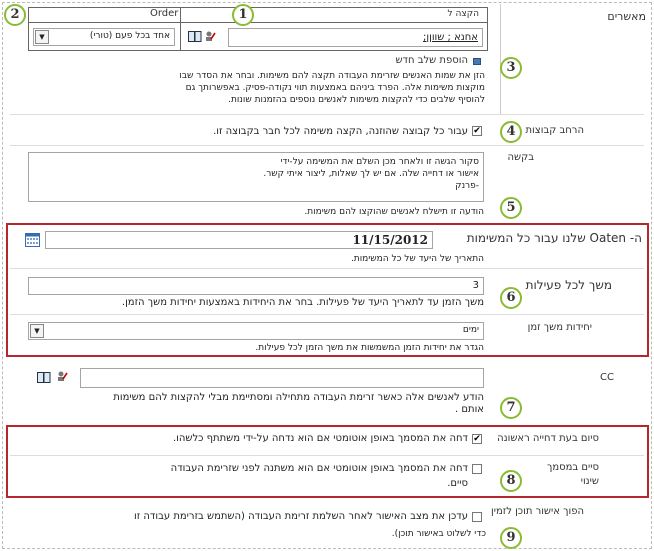 The image size is (654, 551). I want to click on content-approval-label: הפוך אישור תוכן לזמין, so click(537, 511).